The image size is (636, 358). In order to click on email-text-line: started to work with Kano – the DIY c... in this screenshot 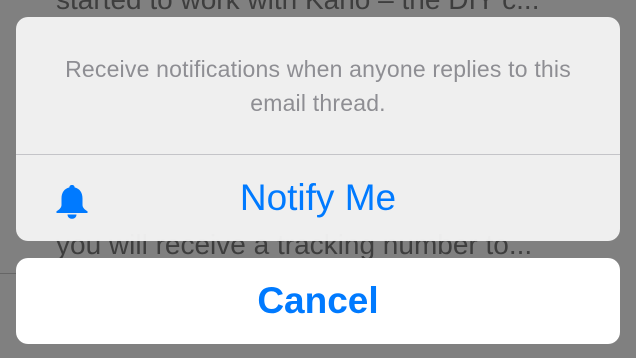, I will do `click(298, 8)`.